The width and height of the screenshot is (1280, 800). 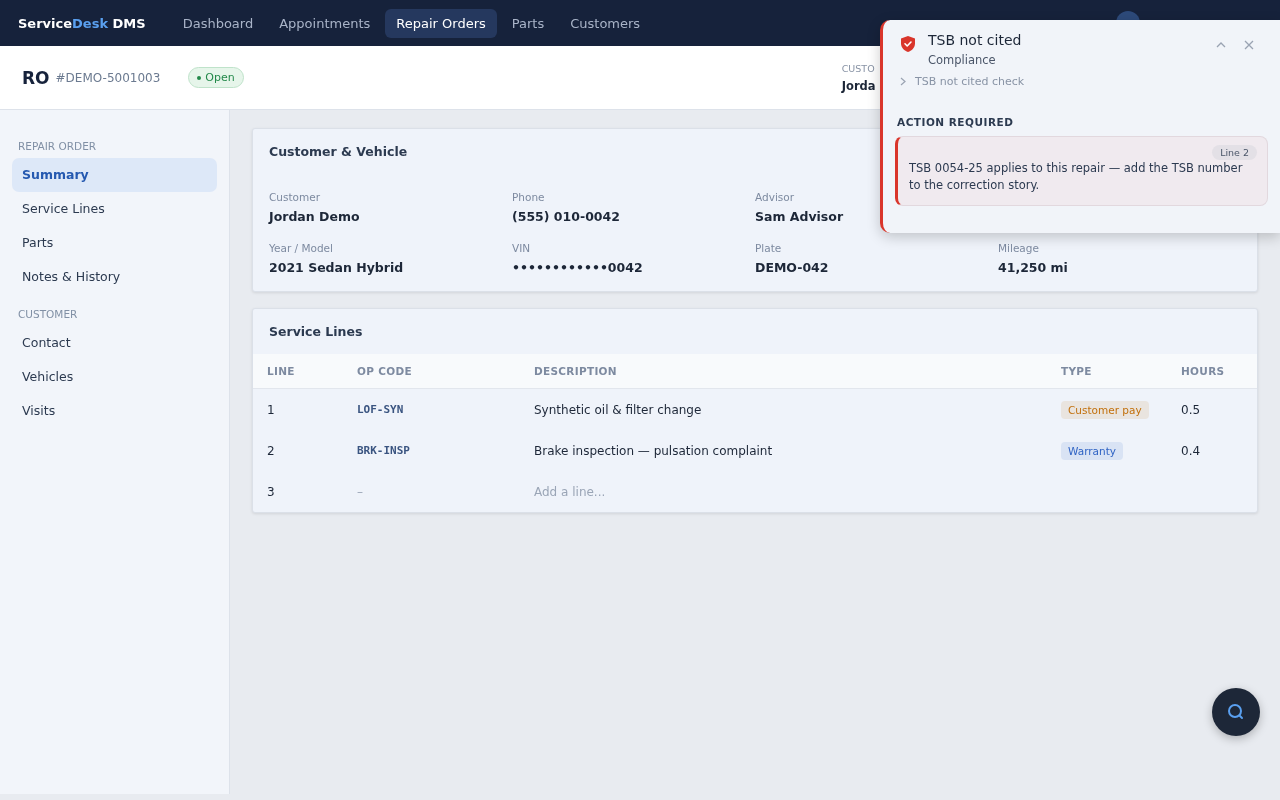 What do you see at coordinates (1077, 371) in the screenshot?
I see `column-header: TYPE` at bounding box center [1077, 371].